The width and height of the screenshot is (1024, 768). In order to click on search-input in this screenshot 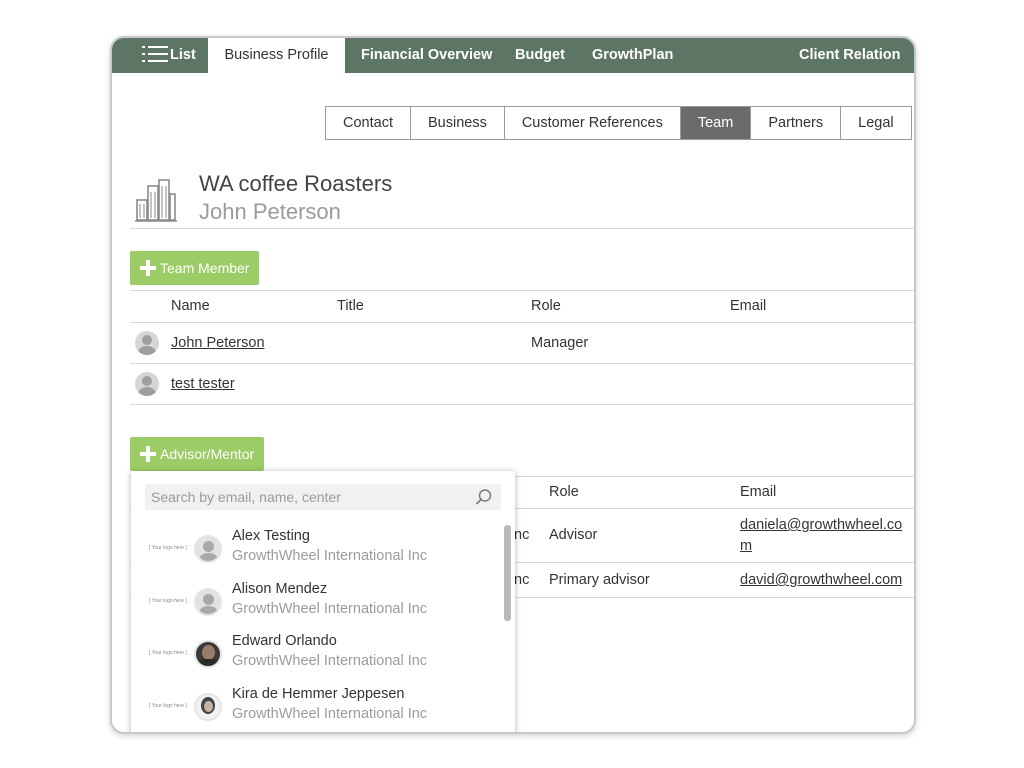, I will do `click(323, 497)`.